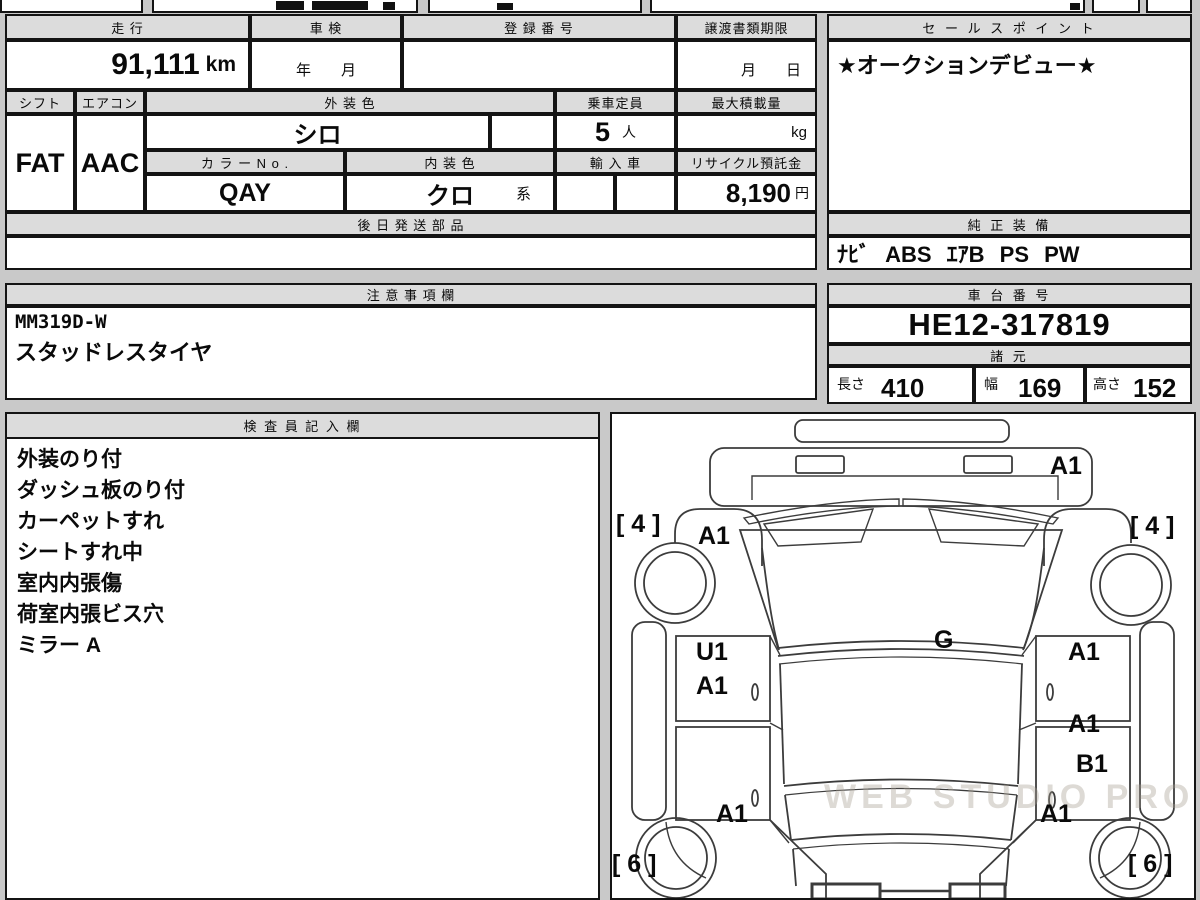  What do you see at coordinates (903, 388) in the screenshot?
I see `spec-length-value: 410` at bounding box center [903, 388].